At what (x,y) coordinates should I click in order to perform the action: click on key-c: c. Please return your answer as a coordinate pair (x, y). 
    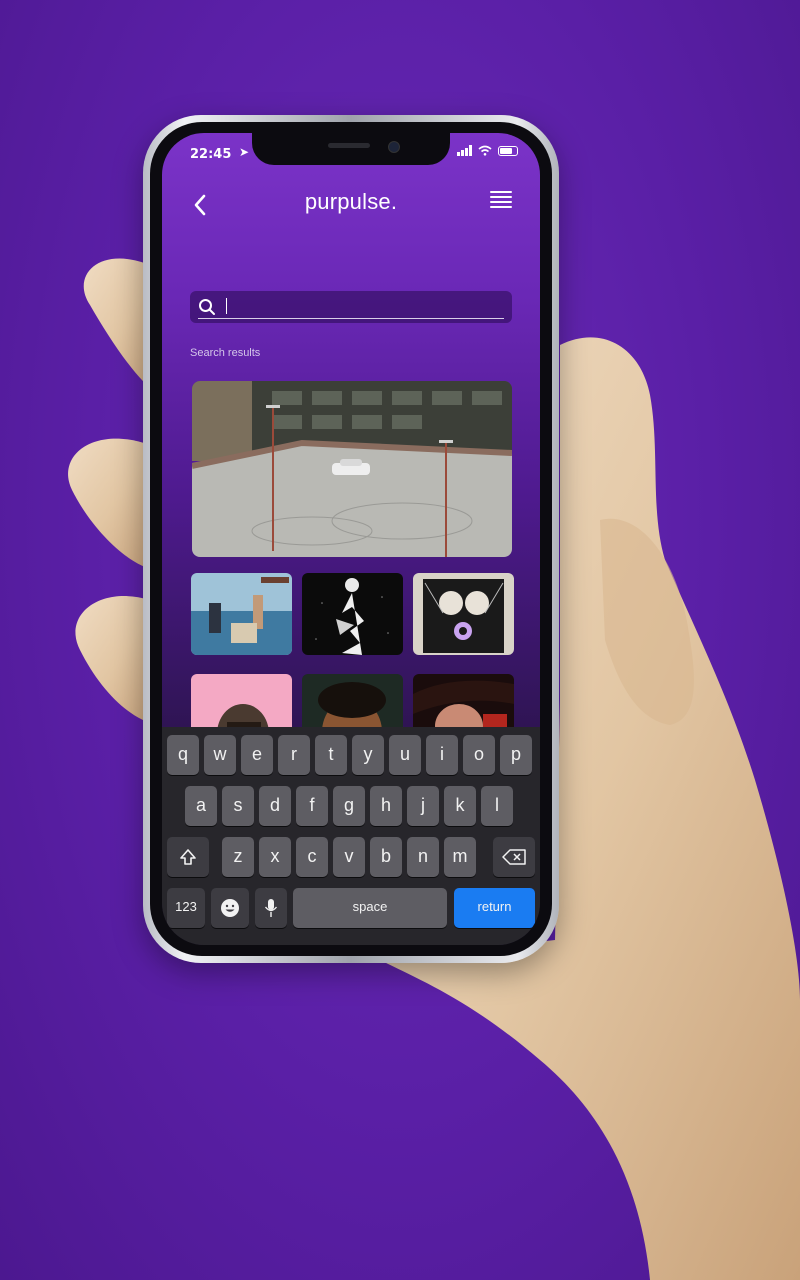
    Looking at the image, I should click on (312, 857).